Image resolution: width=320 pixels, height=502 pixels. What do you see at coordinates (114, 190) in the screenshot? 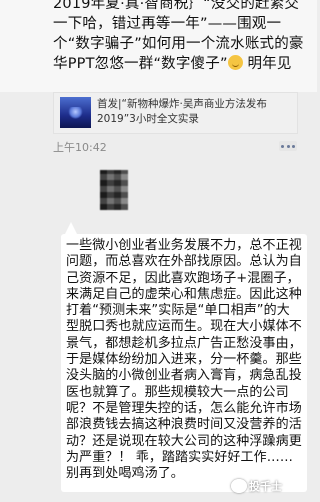
I see `blurred-avatar` at bounding box center [114, 190].